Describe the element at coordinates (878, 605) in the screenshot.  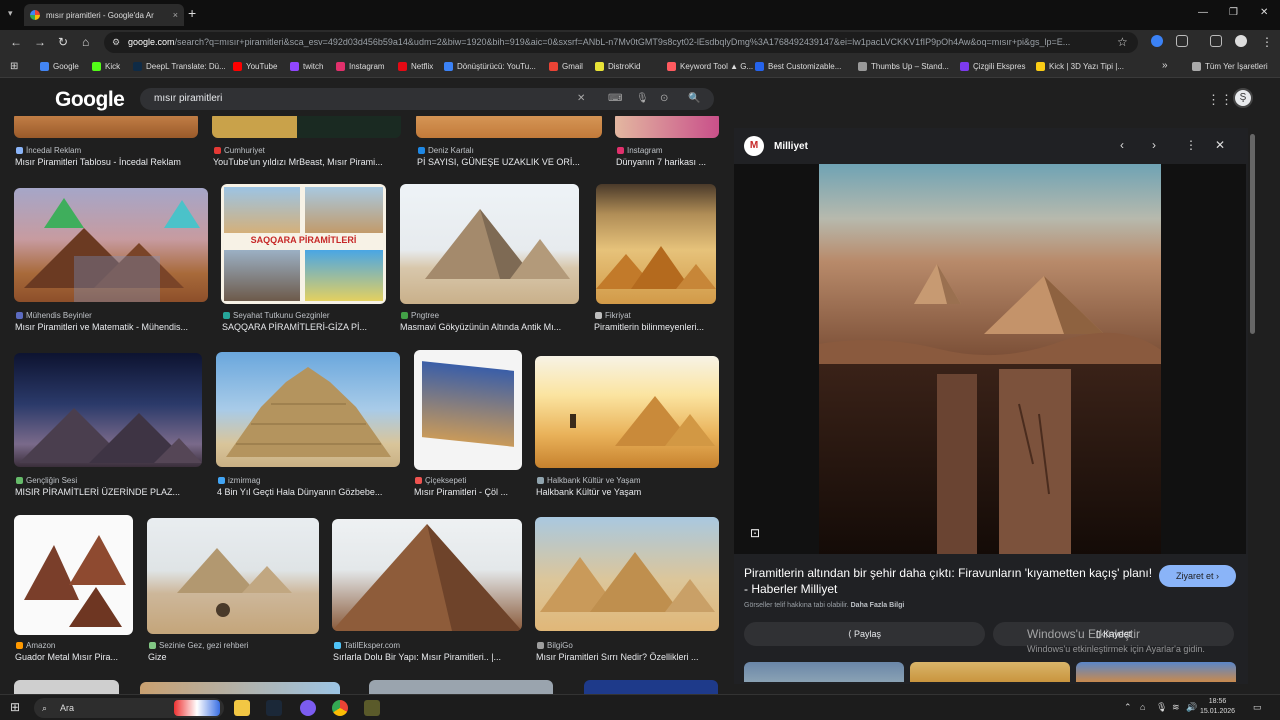
I see `more-info-link: Daha Fazla Bilgi` at that location.